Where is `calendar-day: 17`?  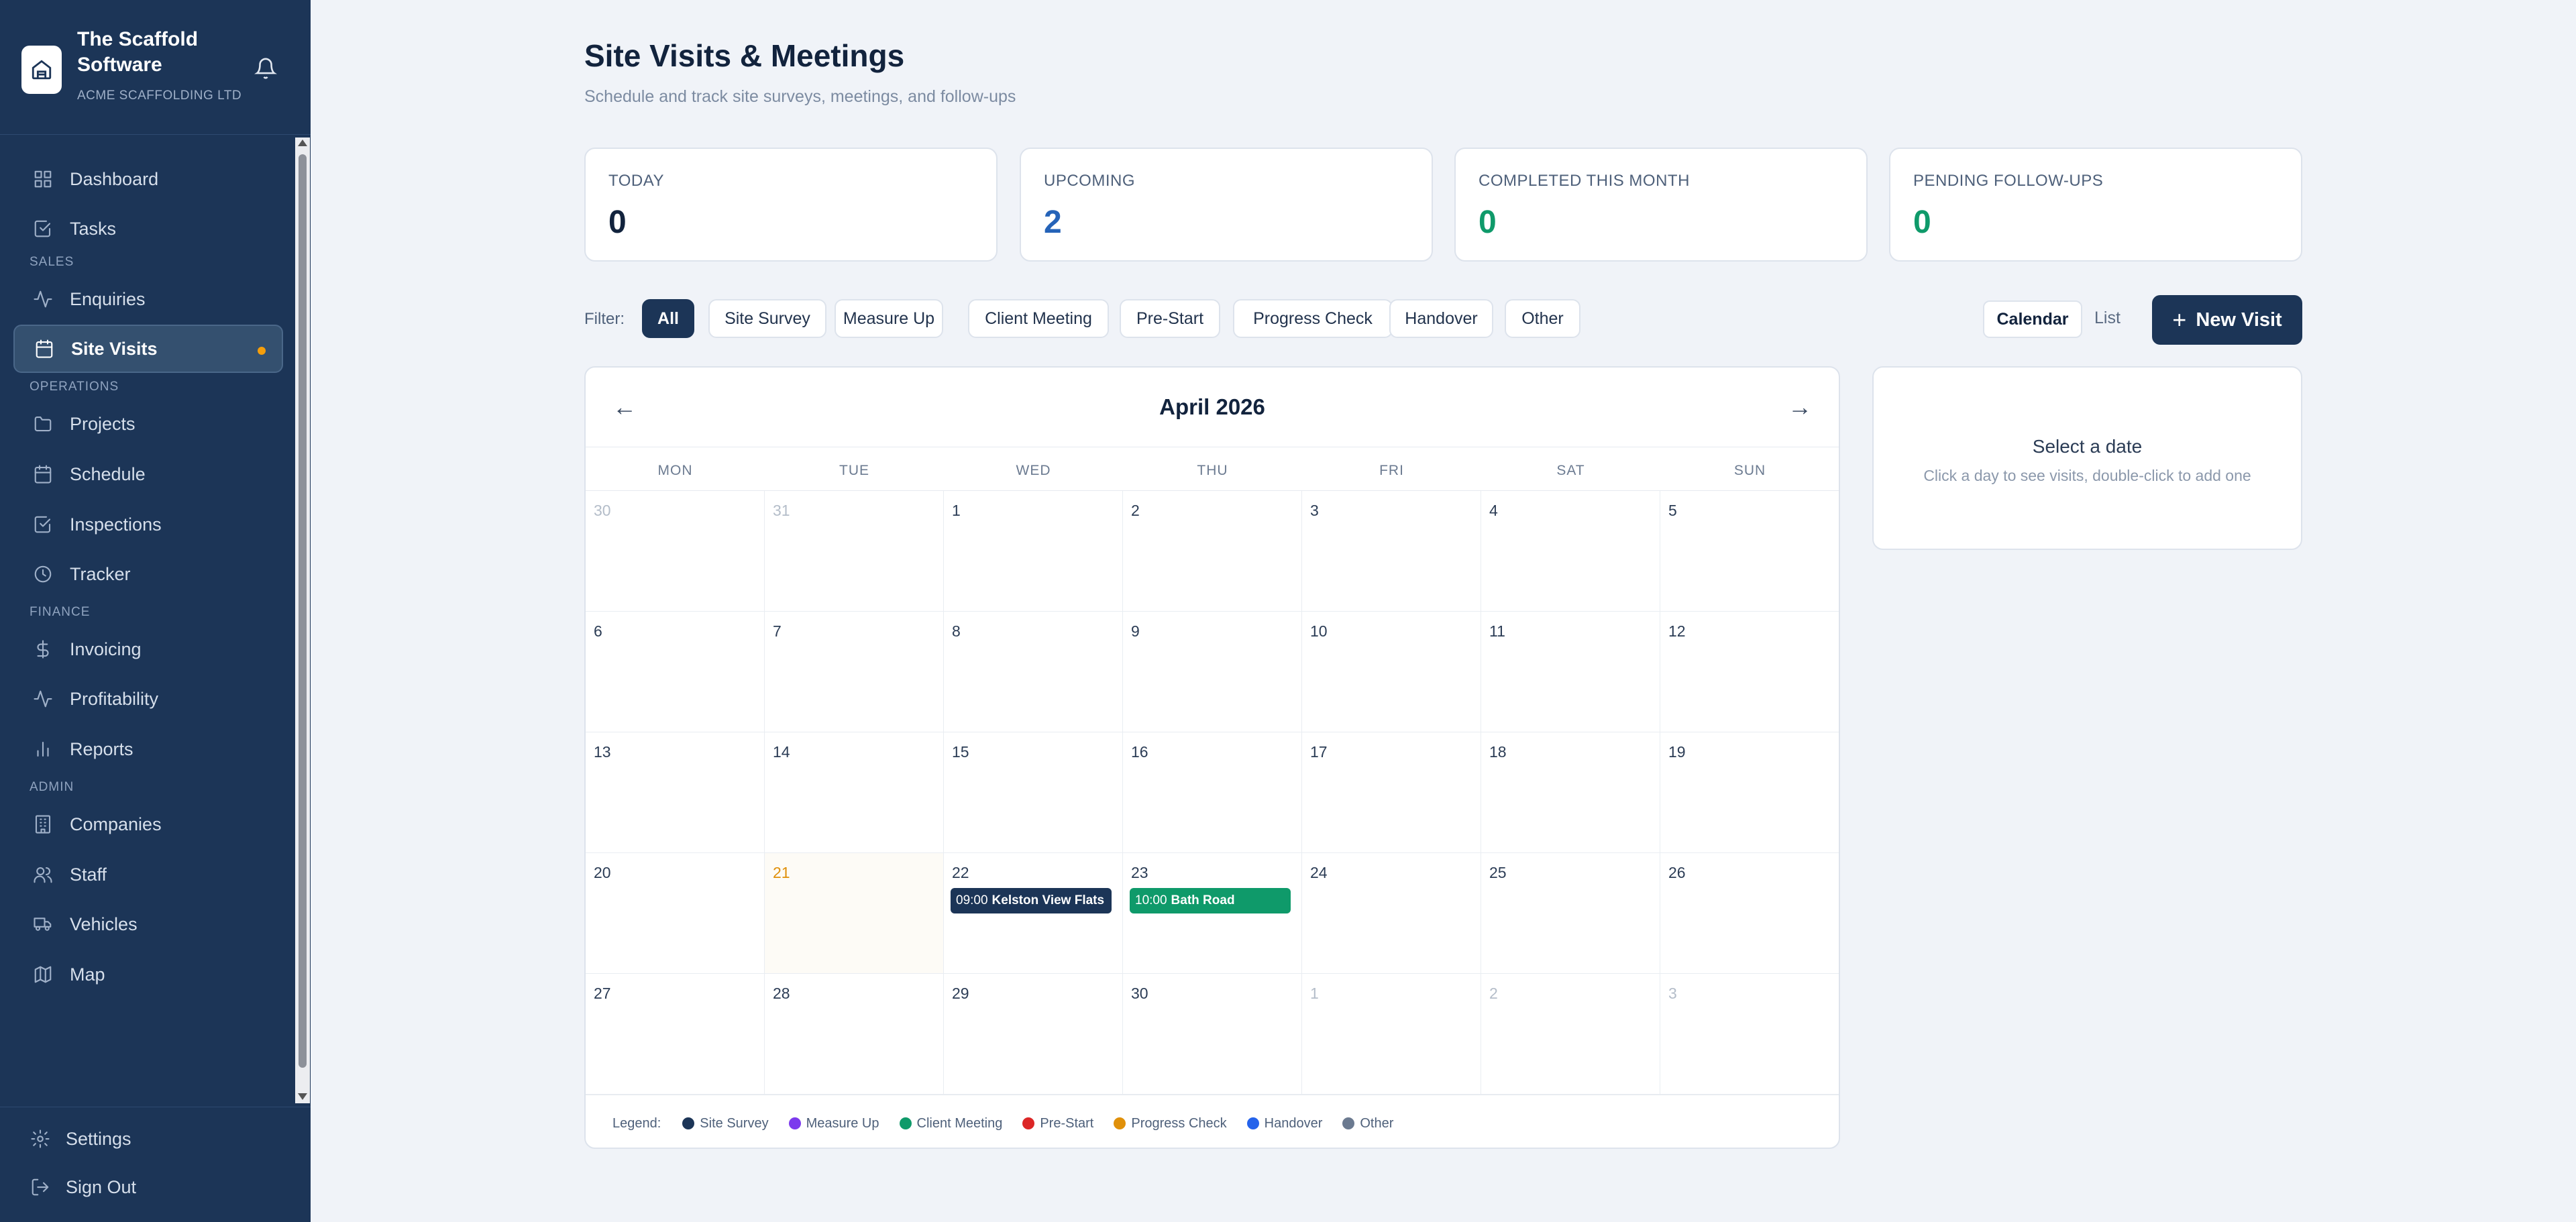
calendar-day: 17 is located at coordinates (1391, 792).